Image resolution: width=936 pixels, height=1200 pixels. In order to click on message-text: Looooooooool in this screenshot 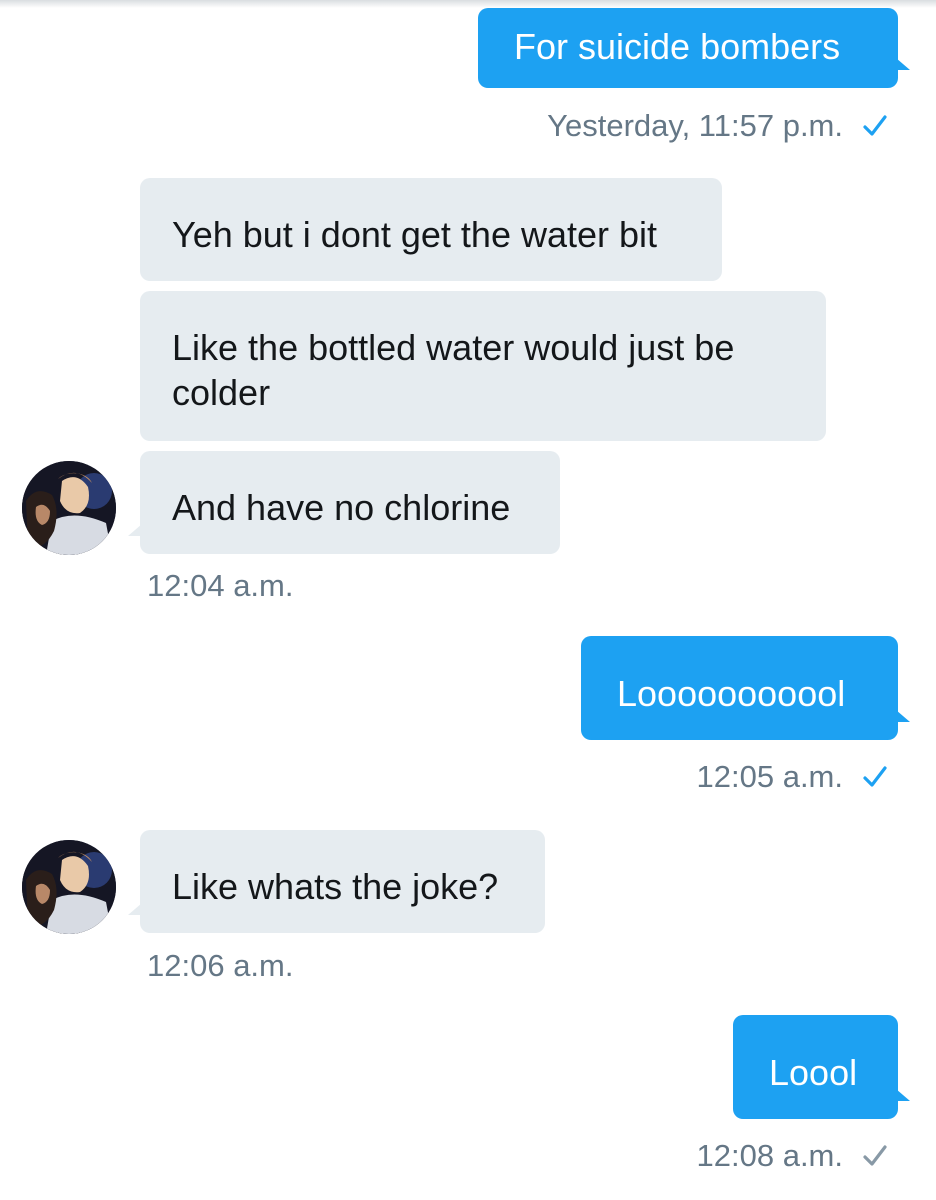, I will do `click(731, 693)`.